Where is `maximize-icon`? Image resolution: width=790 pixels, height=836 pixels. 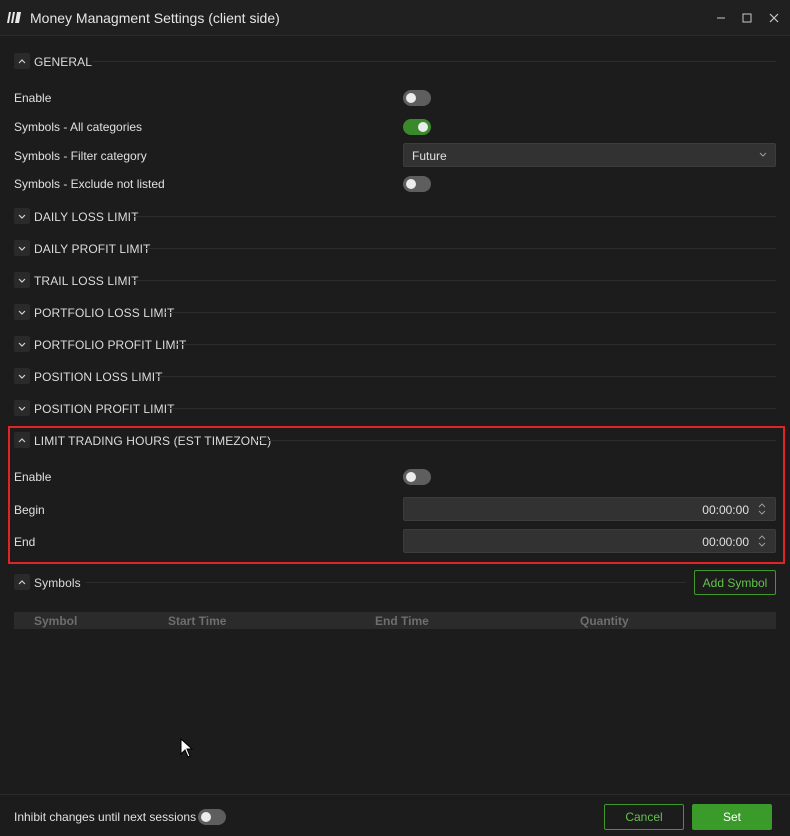
maximize-icon is located at coordinates (747, 18).